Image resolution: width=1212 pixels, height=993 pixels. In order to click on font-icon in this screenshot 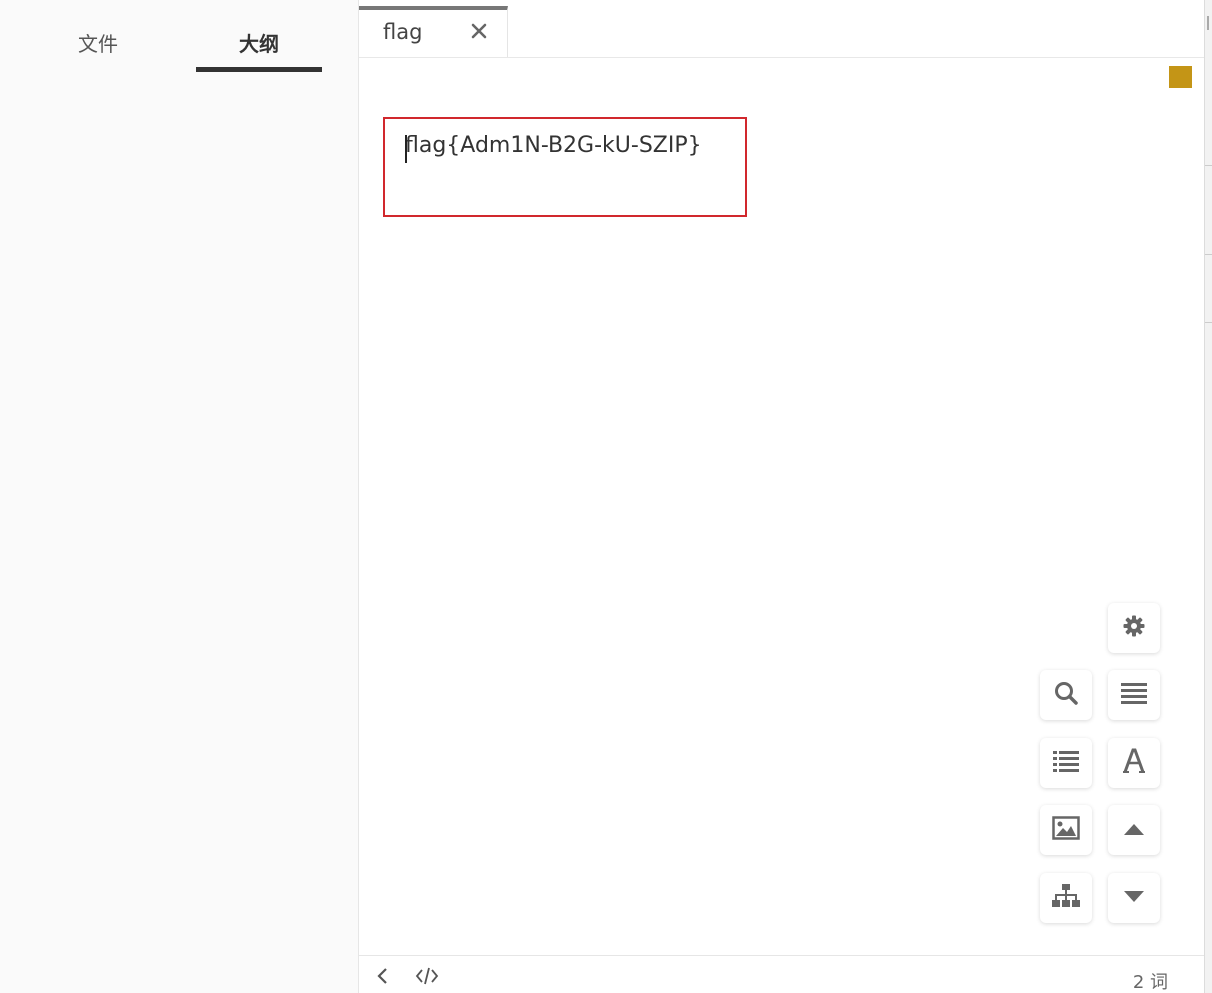, I will do `click(1134, 763)`.